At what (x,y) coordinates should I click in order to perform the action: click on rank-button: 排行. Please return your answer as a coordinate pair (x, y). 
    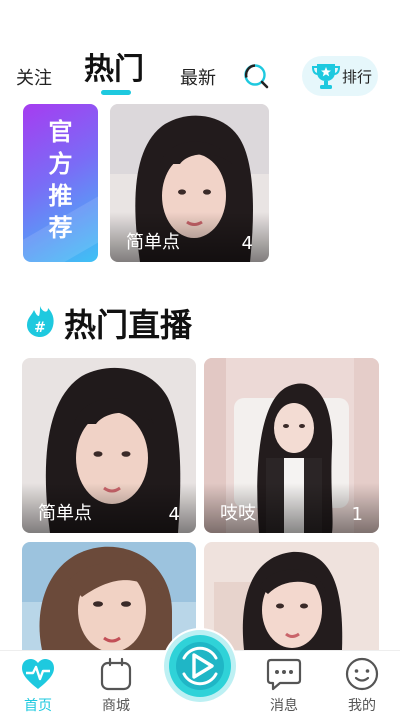
    Looking at the image, I should click on (340, 76).